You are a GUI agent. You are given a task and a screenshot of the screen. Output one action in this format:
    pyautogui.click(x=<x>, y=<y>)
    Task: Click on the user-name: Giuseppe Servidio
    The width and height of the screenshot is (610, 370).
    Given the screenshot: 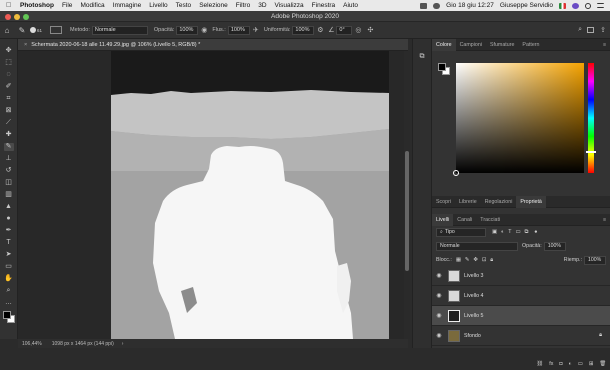 What is the action you would take?
    pyautogui.click(x=526, y=5)
    